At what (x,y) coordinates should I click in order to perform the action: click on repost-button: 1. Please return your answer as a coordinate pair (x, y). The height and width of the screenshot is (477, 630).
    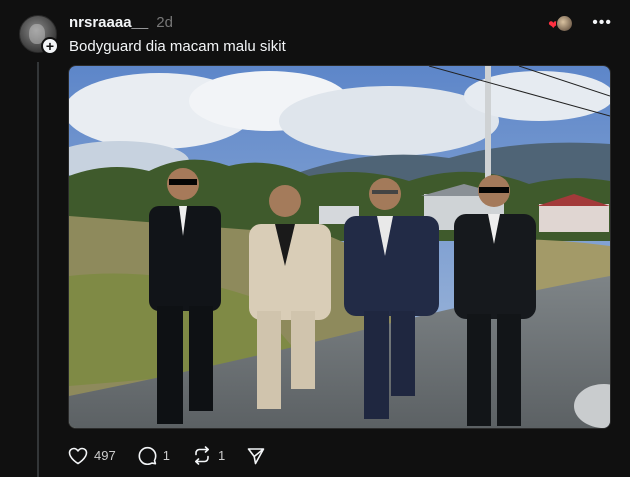
    Looking at the image, I should click on (208, 455).